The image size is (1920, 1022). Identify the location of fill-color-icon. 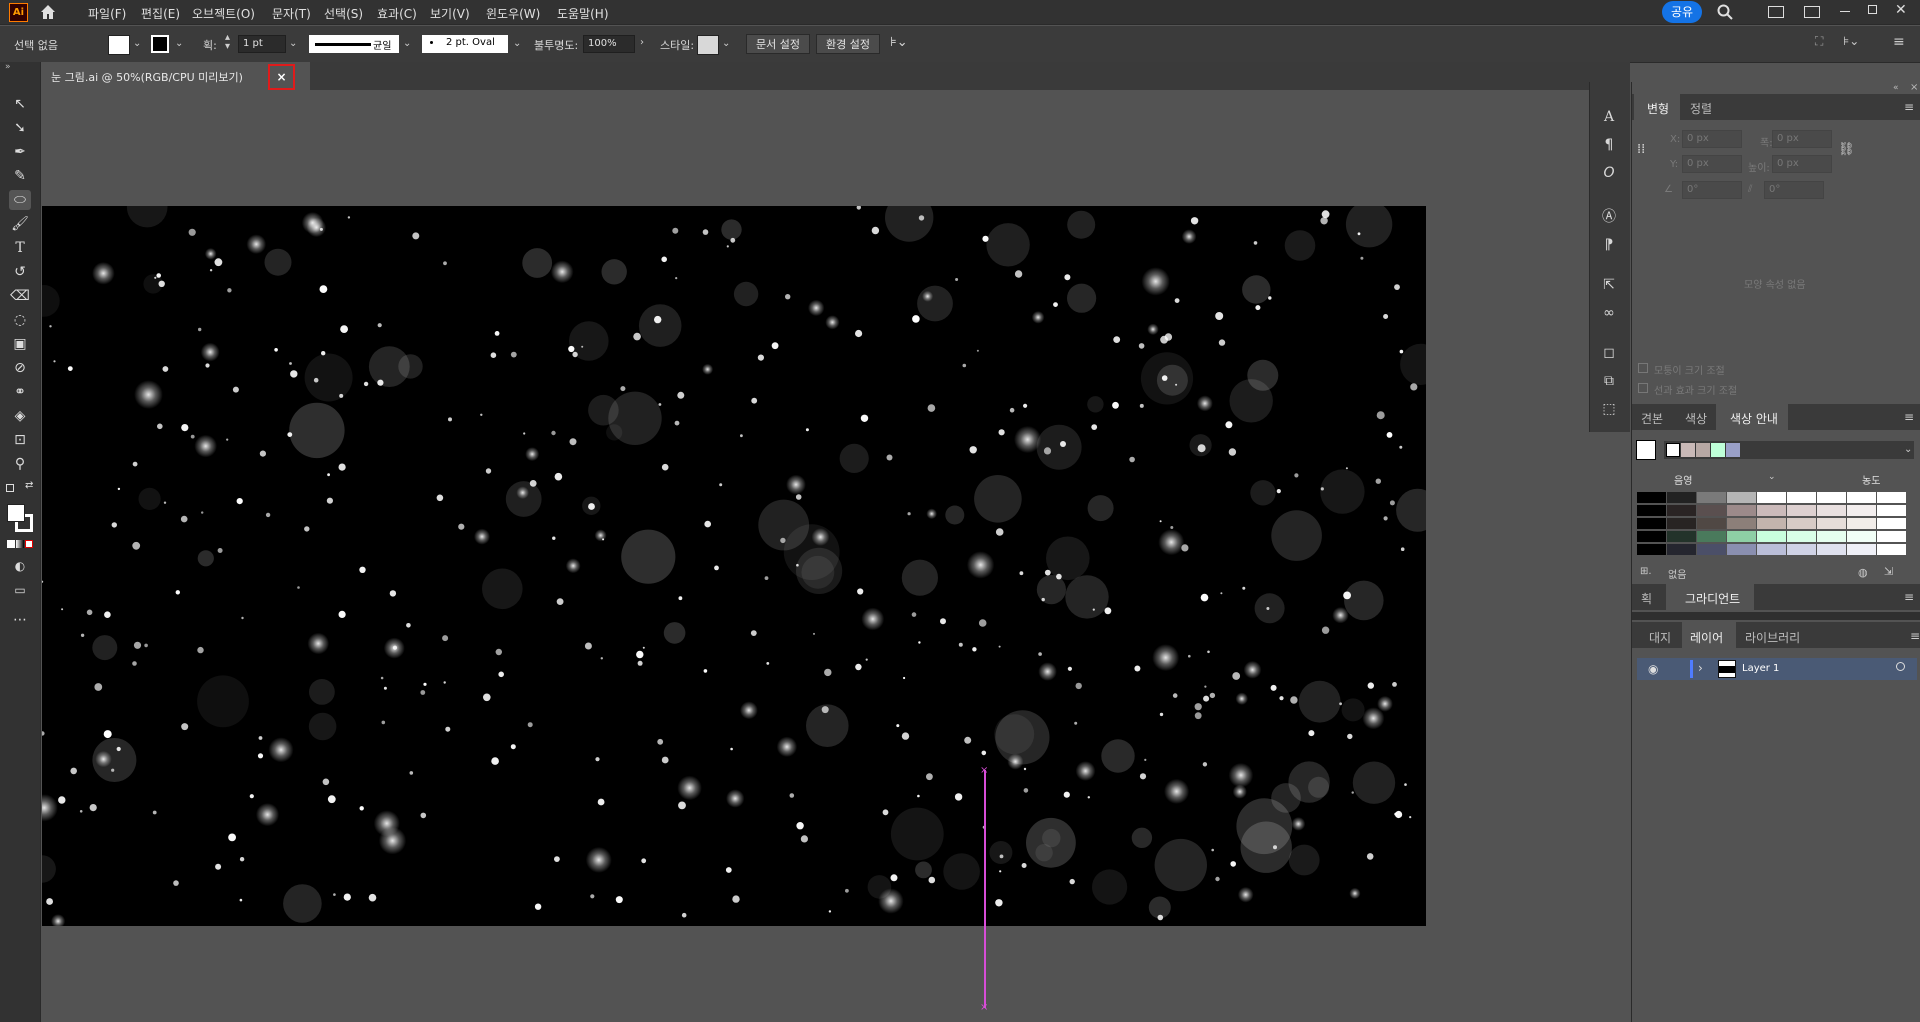
(16, 513).